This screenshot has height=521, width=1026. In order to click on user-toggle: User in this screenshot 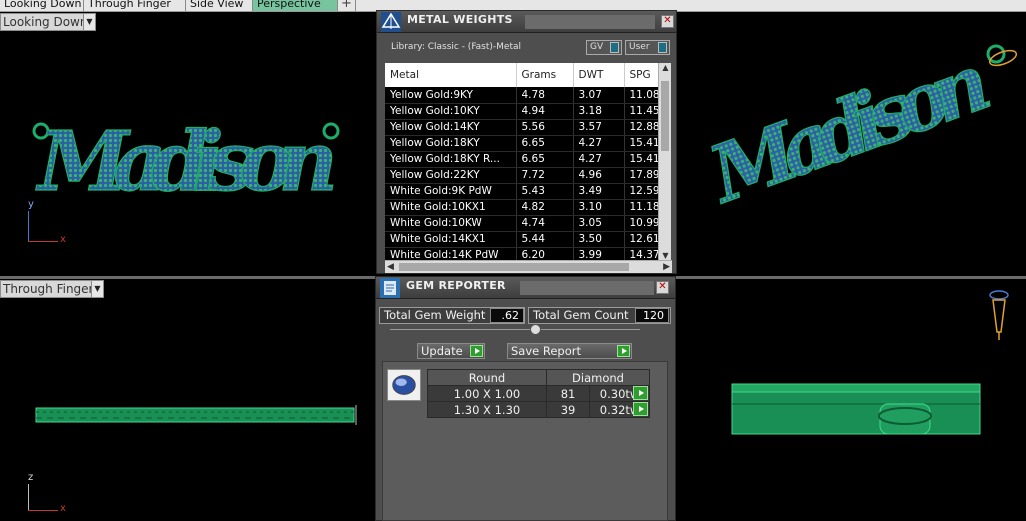, I will do `click(647, 47)`.